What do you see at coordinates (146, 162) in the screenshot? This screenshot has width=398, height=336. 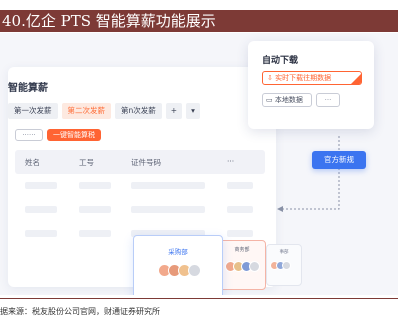 I see `column-id-number: 证件号码` at bounding box center [146, 162].